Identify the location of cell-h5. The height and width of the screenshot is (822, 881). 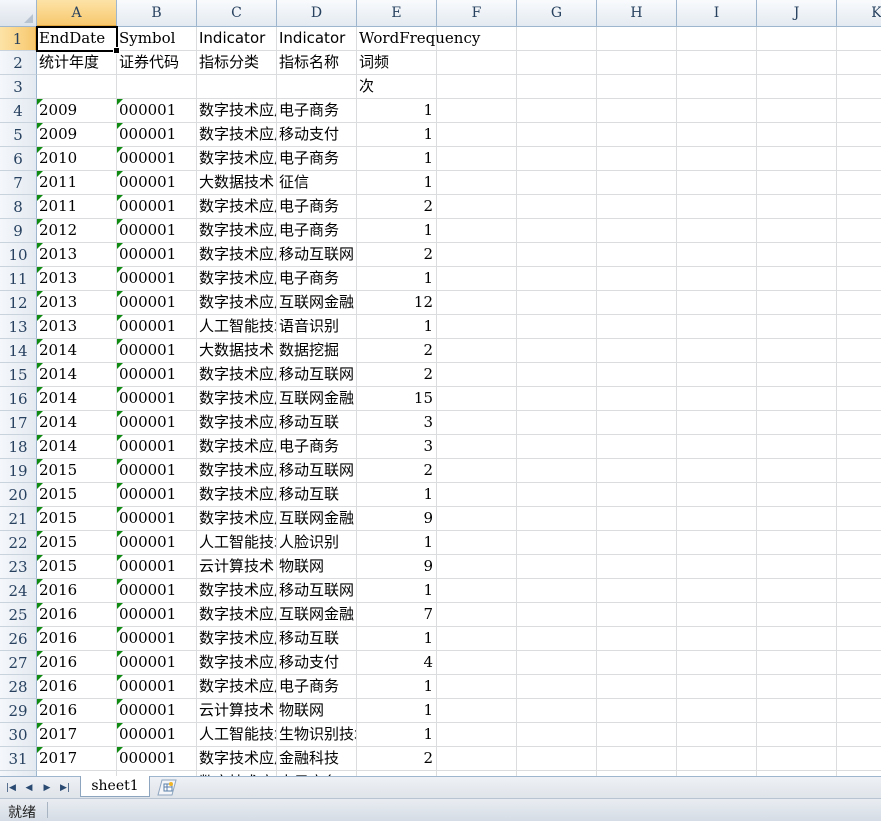
(637, 135).